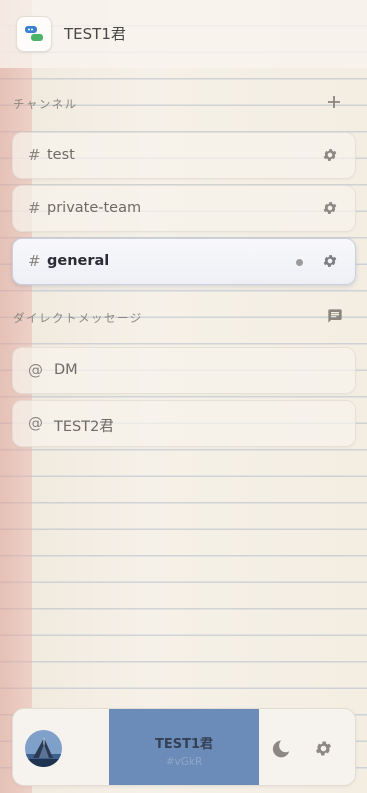 The width and height of the screenshot is (367, 793). I want to click on channel-item-general: # general, so click(184, 261).